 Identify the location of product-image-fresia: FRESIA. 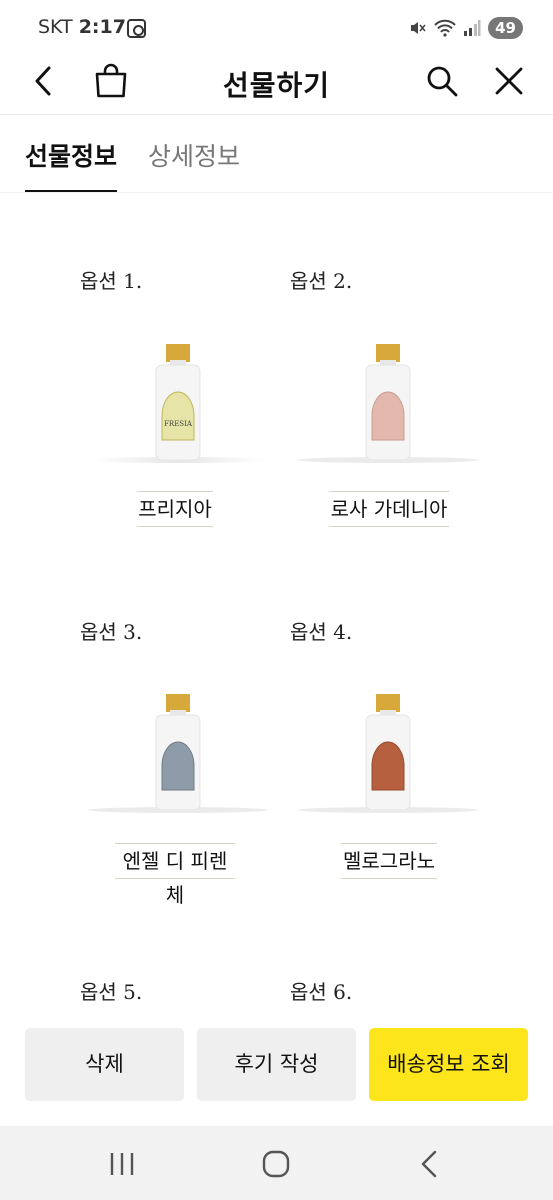
(178, 395).